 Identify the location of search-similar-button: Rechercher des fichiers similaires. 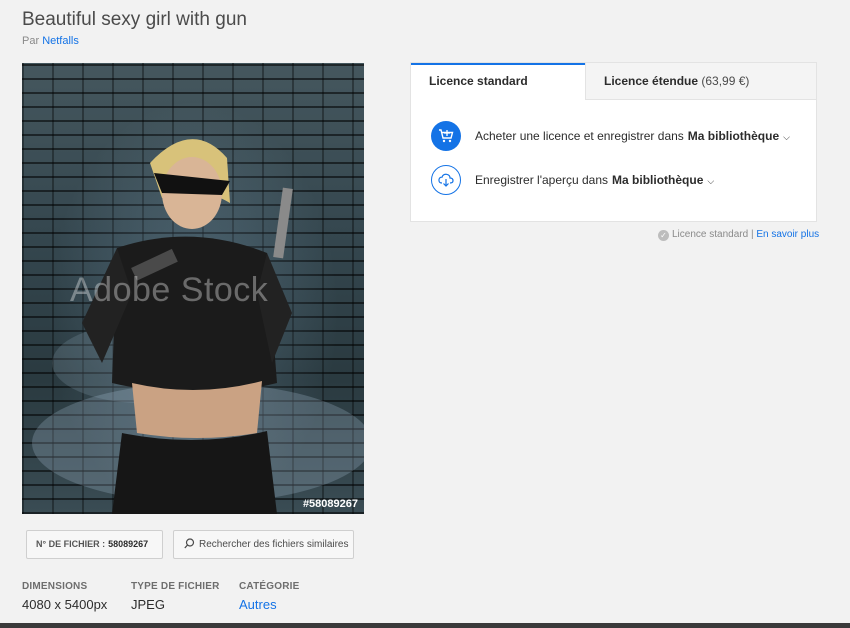
(263, 544).